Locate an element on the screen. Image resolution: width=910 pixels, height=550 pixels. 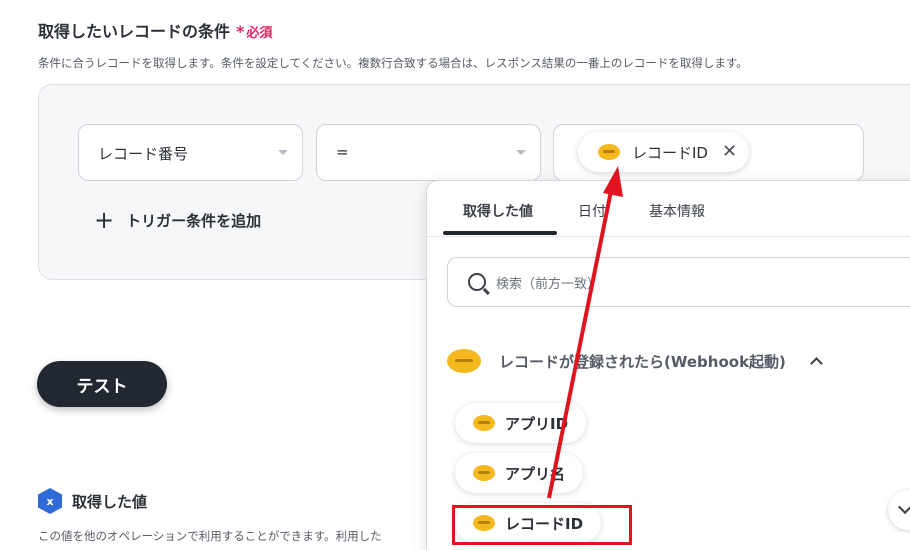
trigger-group-header: レコードが登録されたら(Webhook起動) is located at coordinates (635, 361).